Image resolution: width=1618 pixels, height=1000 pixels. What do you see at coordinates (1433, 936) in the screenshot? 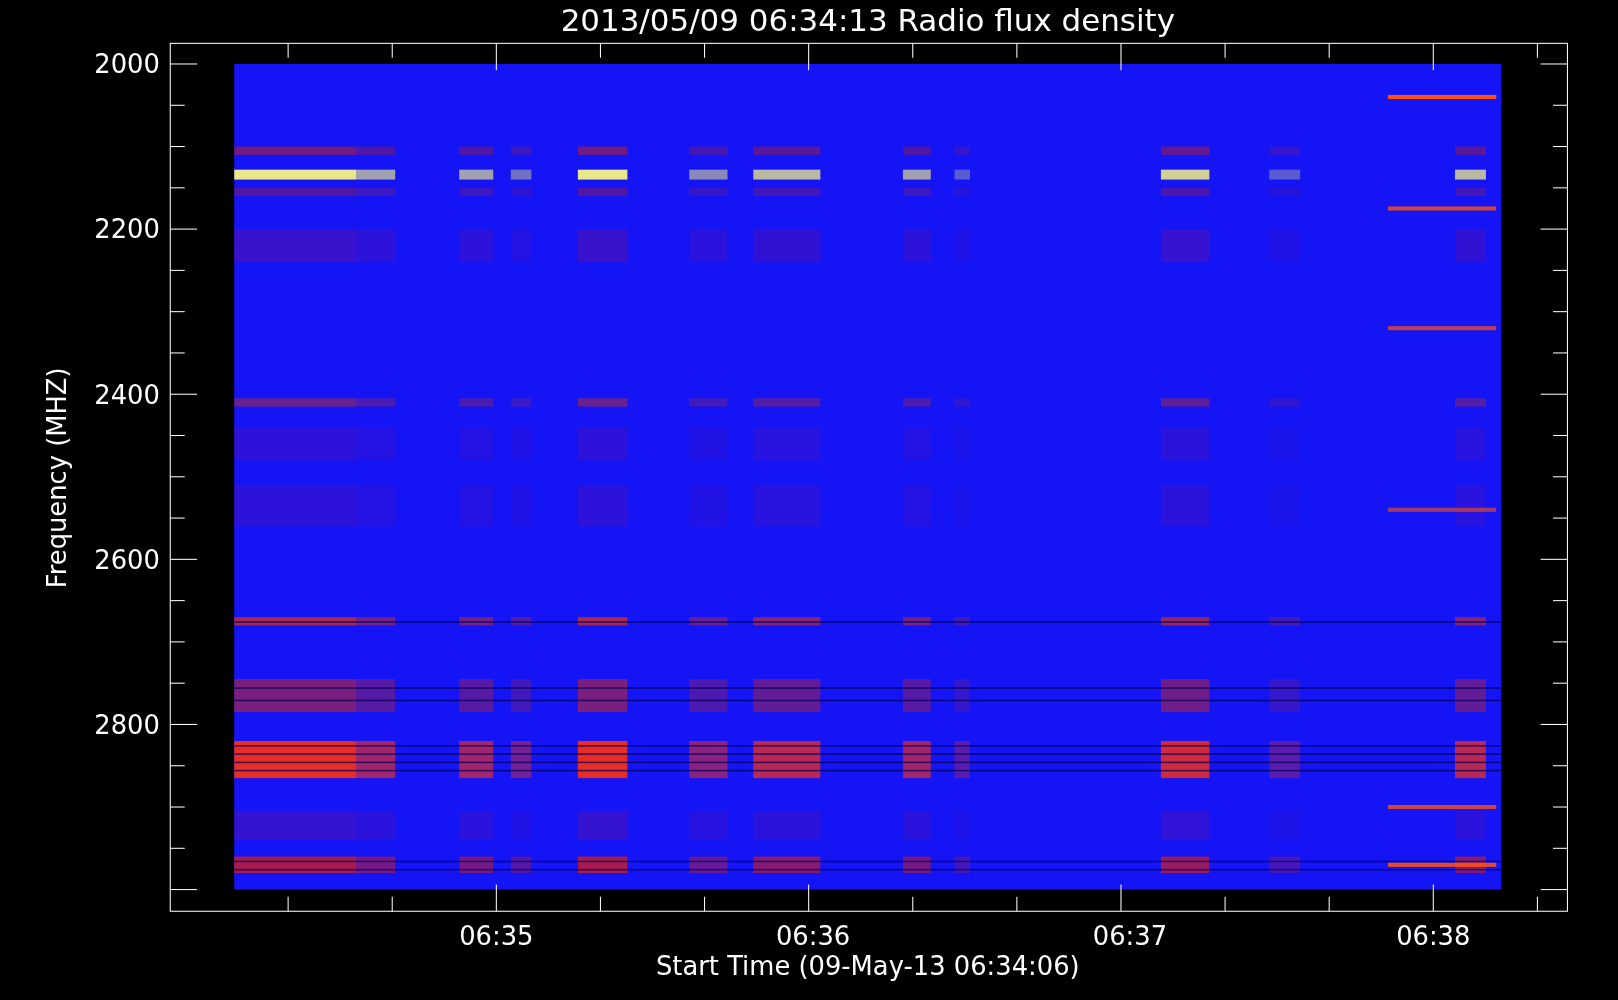
I see `x-tick-label: 06:38` at bounding box center [1433, 936].